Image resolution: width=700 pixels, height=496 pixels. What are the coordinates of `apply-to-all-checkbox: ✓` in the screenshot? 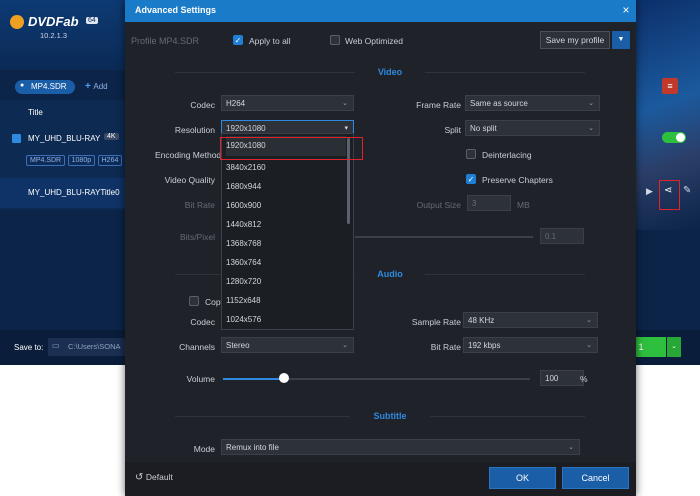 It's located at (238, 40).